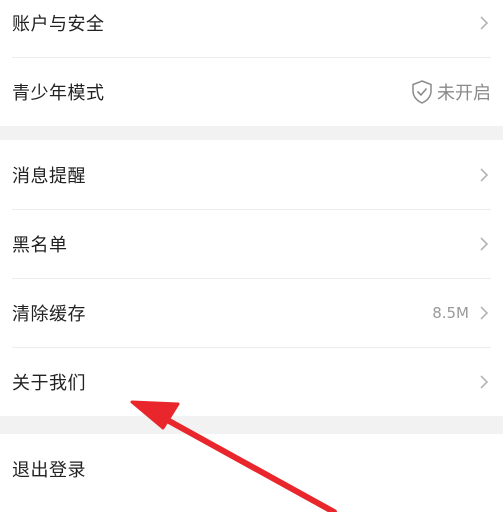 The width and height of the screenshot is (503, 512). Describe the element at coordinates (422, 91) in the screenshot. I see `shield-check-icon` at that location.